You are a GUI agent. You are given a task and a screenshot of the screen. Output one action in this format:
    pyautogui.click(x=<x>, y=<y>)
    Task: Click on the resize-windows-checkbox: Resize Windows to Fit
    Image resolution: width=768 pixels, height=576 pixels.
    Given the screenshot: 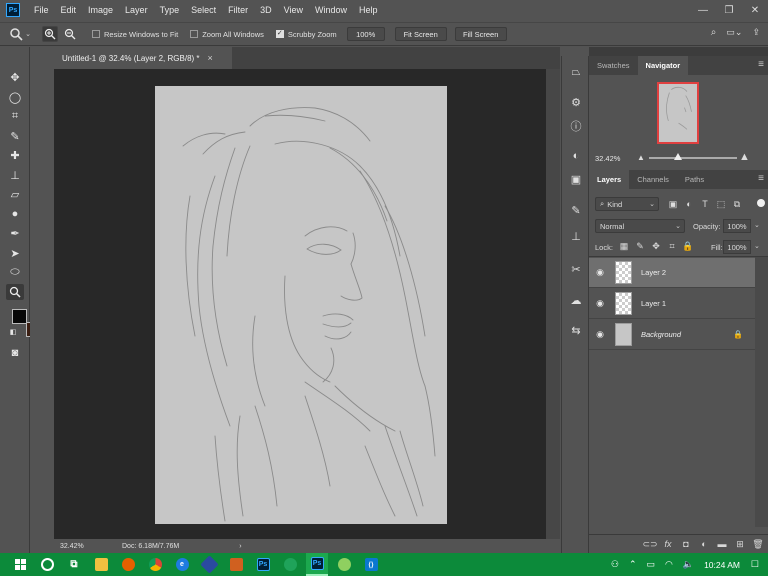 What is the action you would take?
    pyautogui.click(x=135, y=34)
    